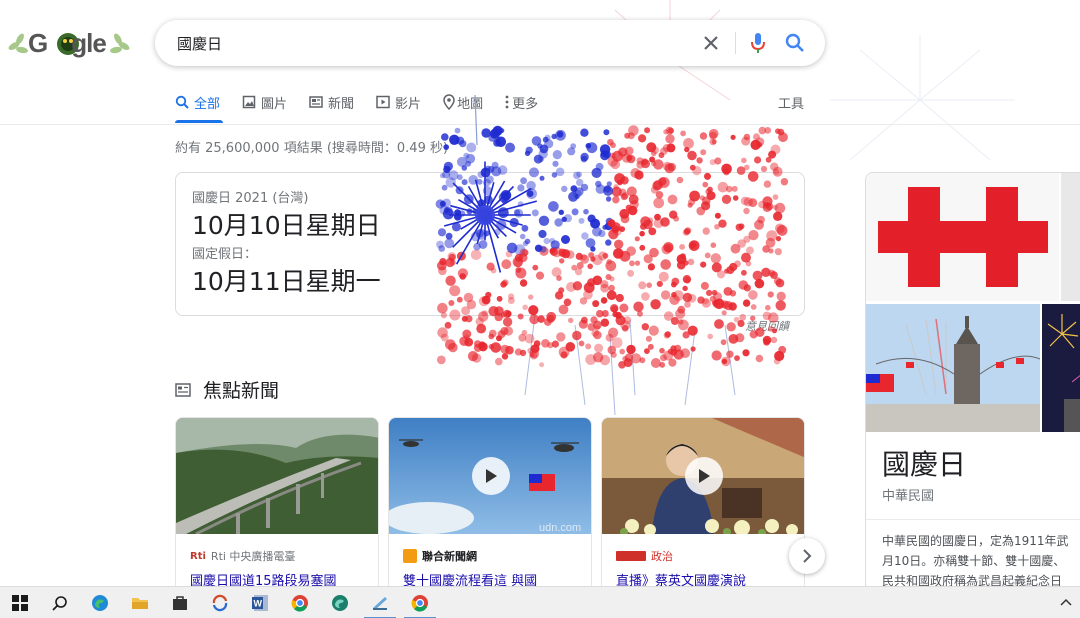 This screenshot has width=1080, height=618. What do you see at coordinates (225, 254) in the screenshot?
I see `observed-label: 國定假日：` at bounding box center [225, 254].